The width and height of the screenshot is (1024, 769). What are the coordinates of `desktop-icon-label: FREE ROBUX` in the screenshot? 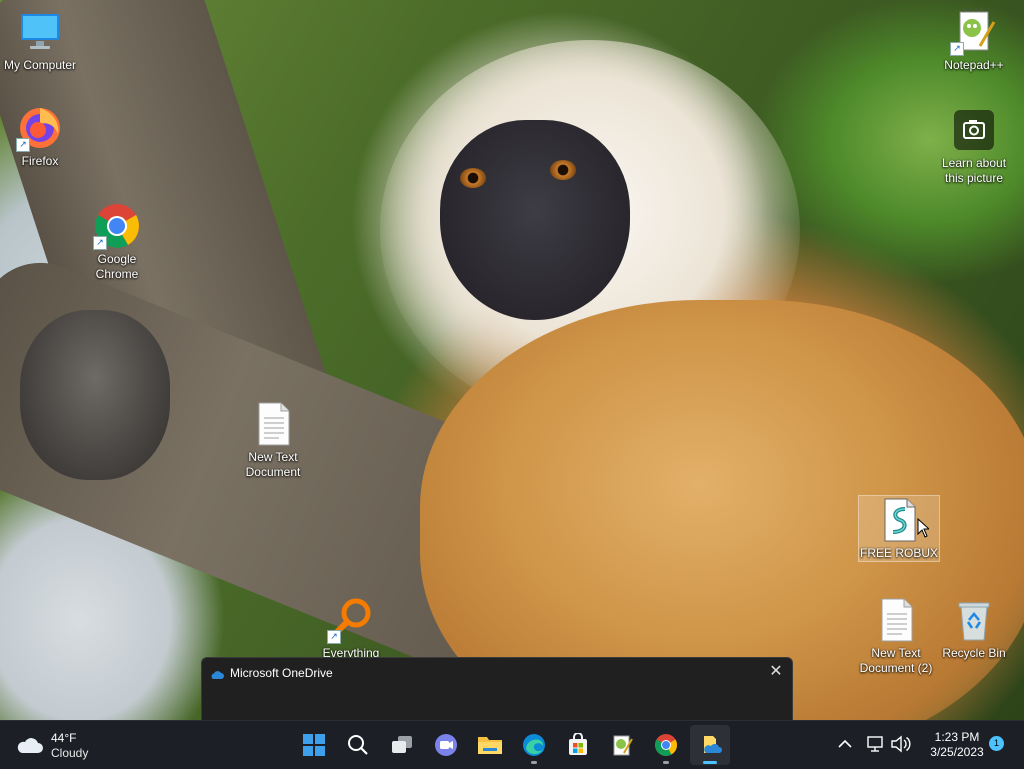 It's located at (898, 553).